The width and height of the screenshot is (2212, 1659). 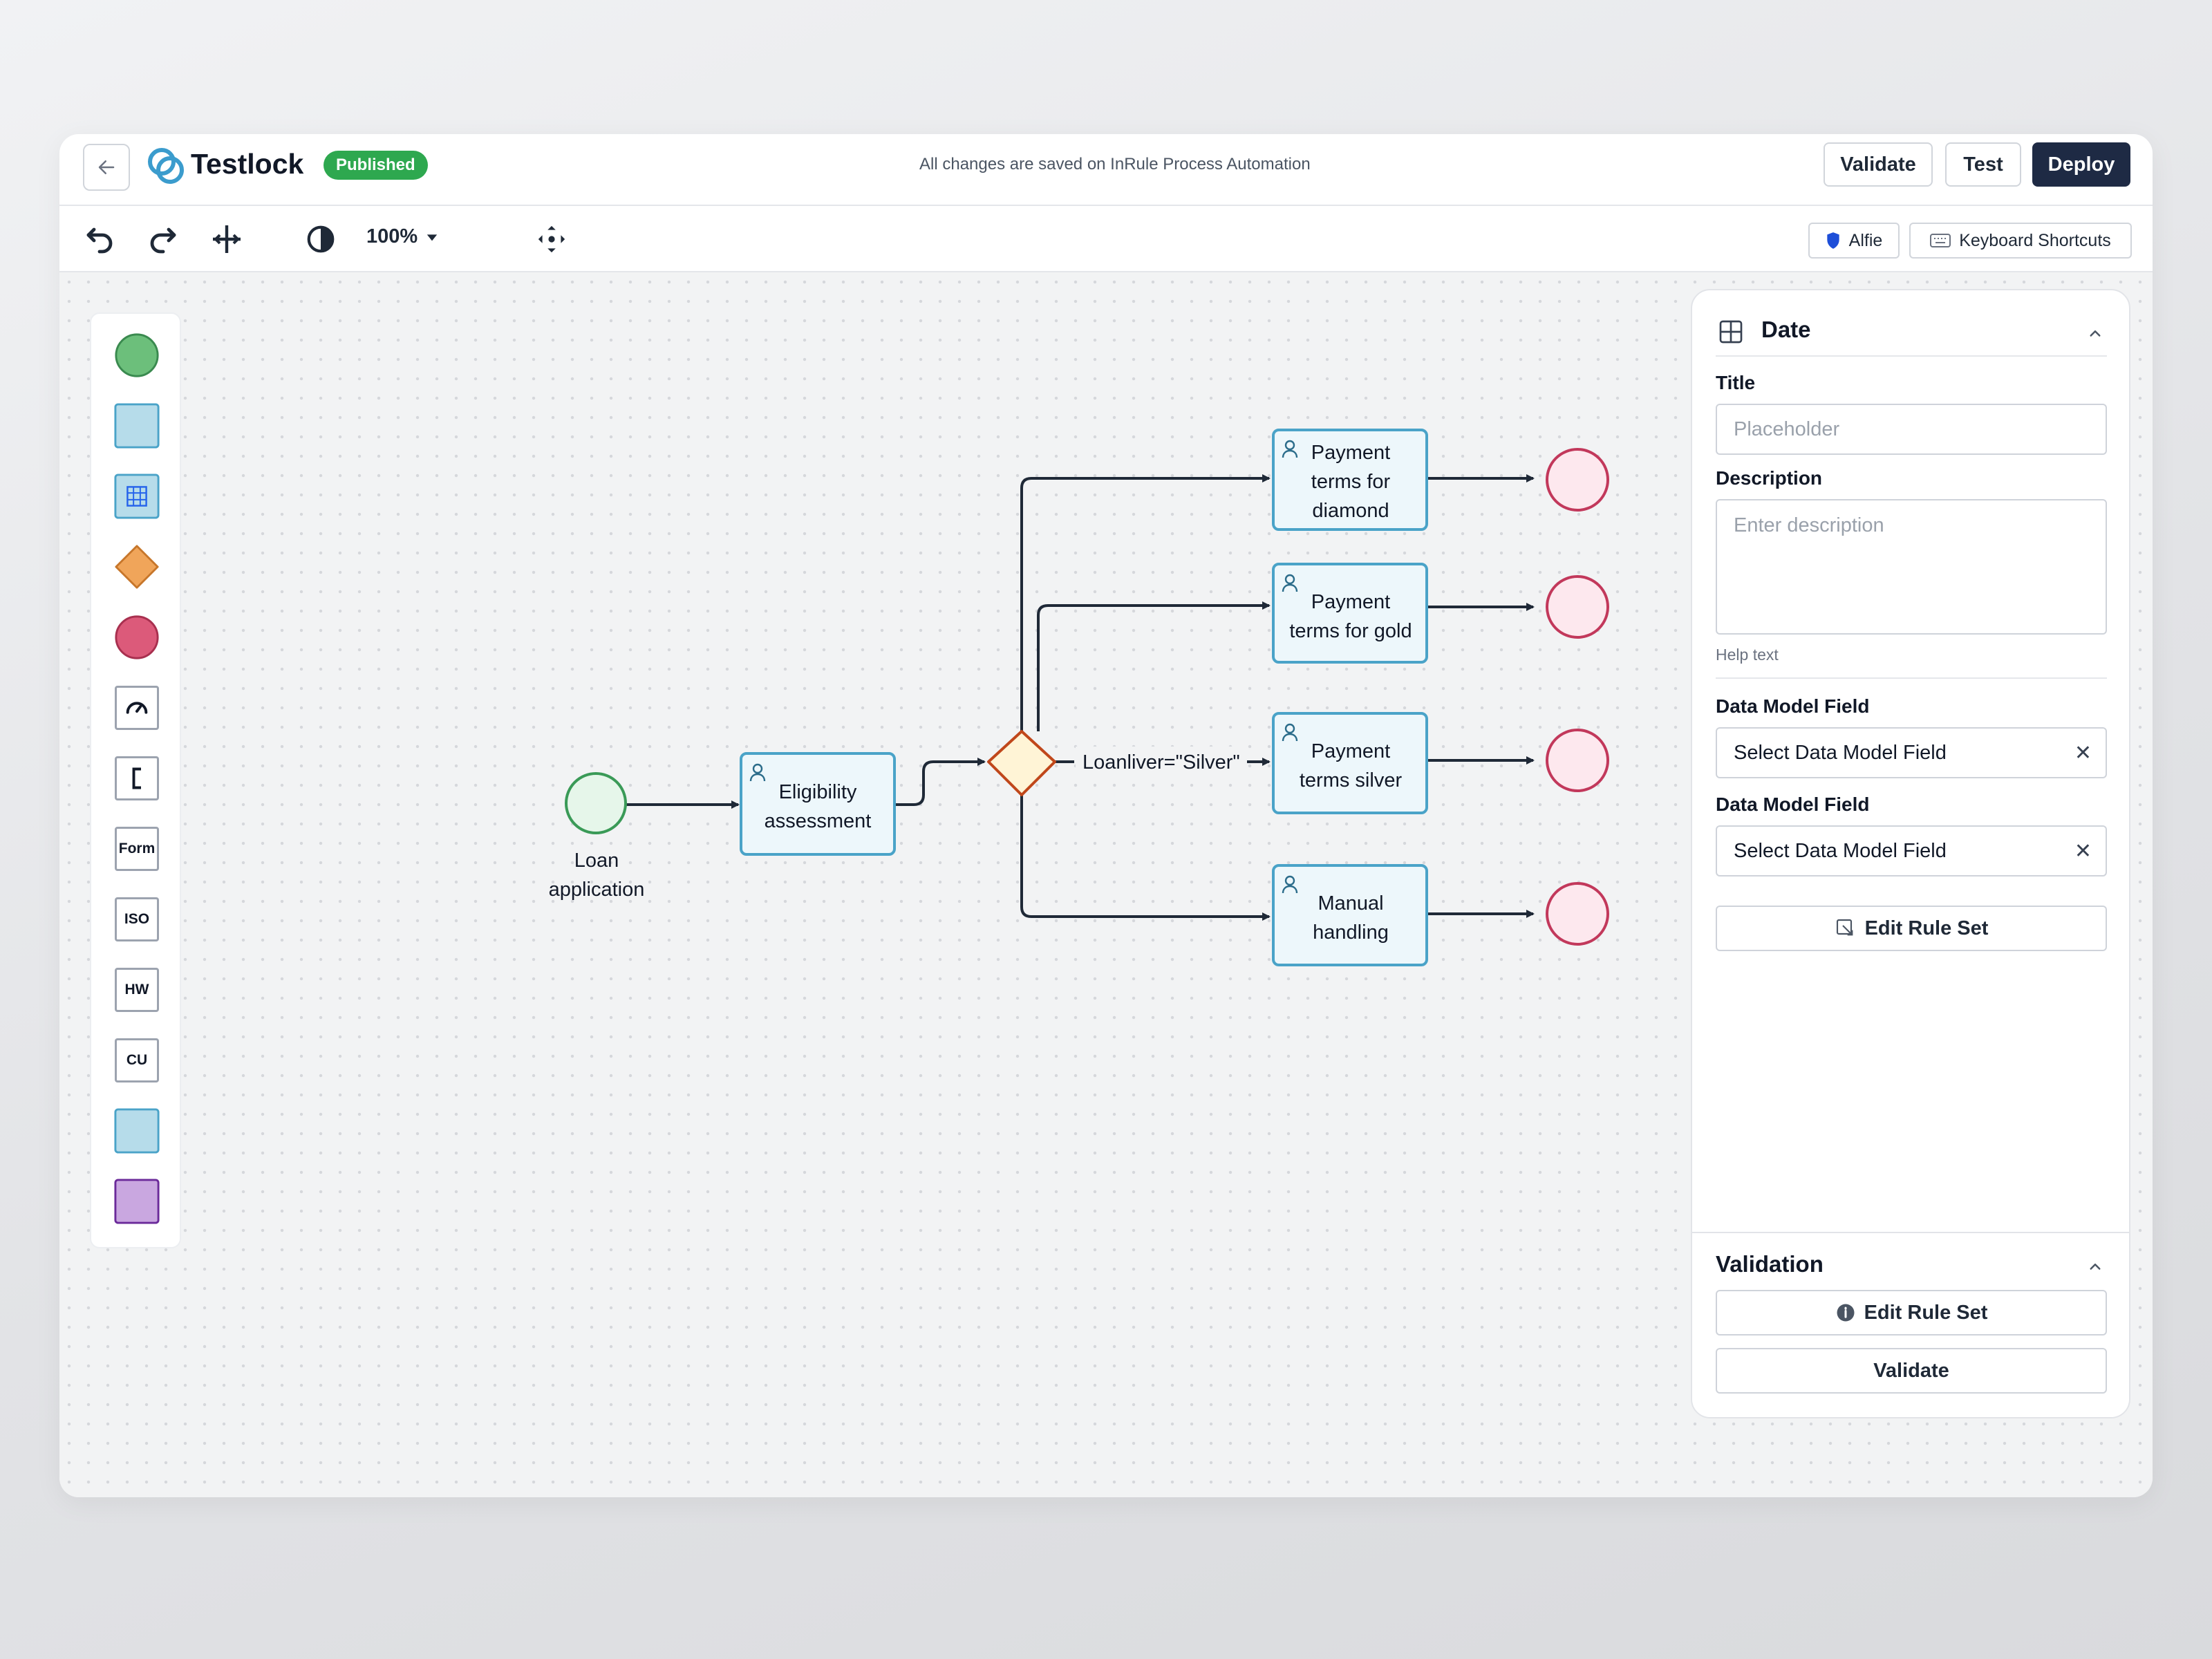 I want to click on task-label: terms for, so click(x=1351, y=482).